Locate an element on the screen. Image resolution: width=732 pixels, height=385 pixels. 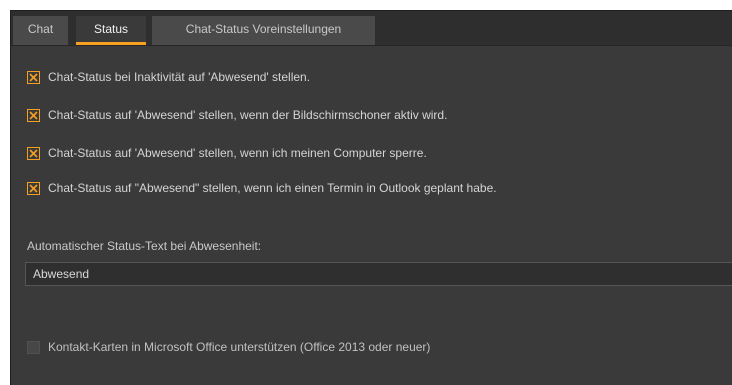
tab-status: Status is located at coordinates (111, 30).